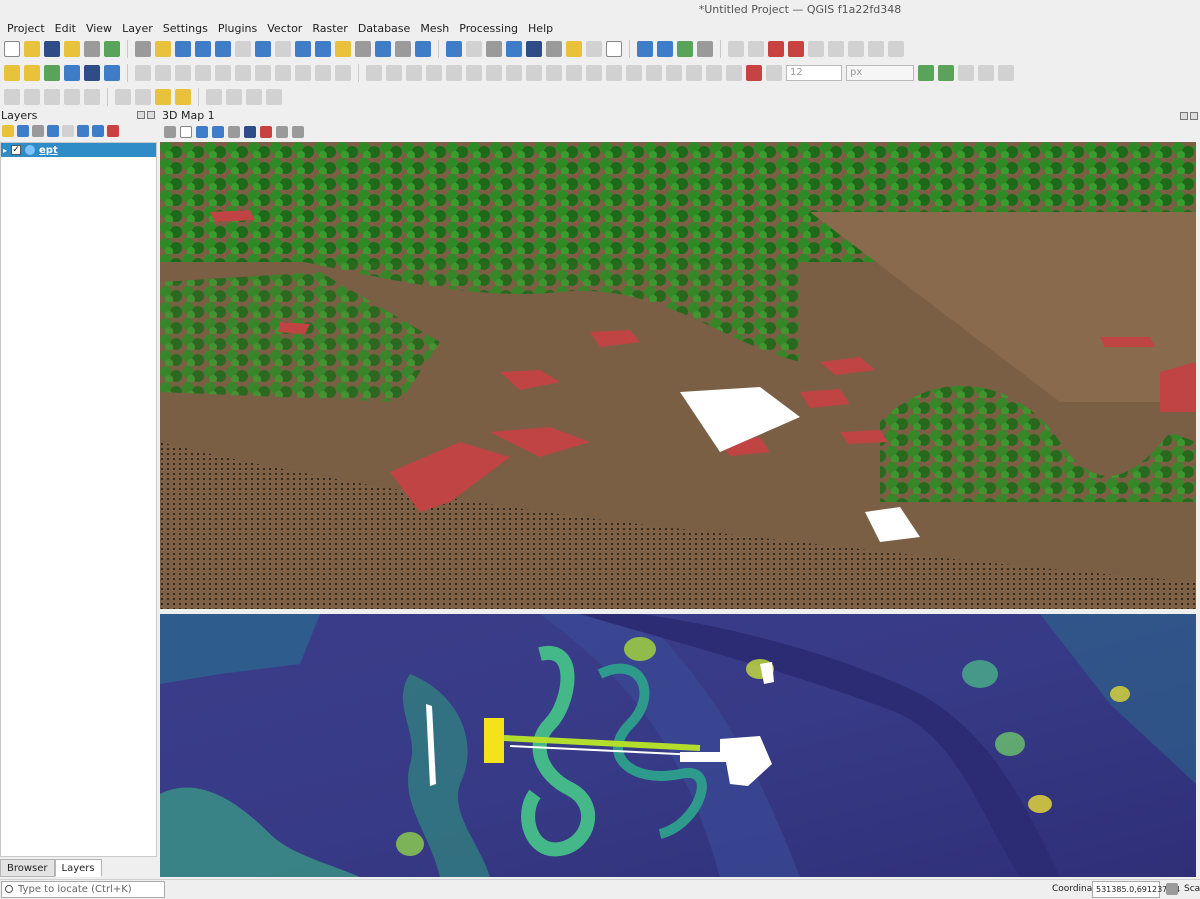  Describe the element at coordinates (283, 49) in the screenshot. I see `zoom-native-icon` at that location.